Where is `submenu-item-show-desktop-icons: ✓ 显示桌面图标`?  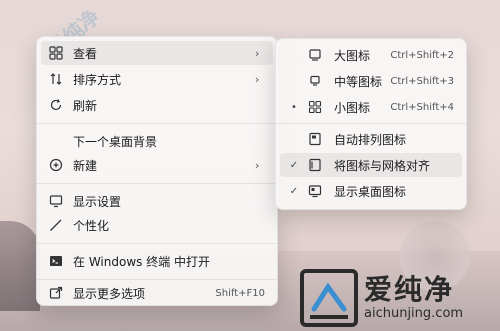
submenu-item-show-desktop-icons: ✓ 显示桌面图标 is located at coordinates (371, 191).